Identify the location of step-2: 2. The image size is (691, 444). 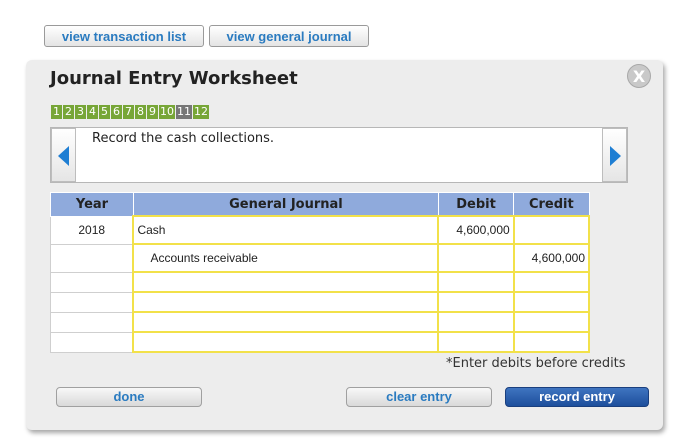
(68, 112).